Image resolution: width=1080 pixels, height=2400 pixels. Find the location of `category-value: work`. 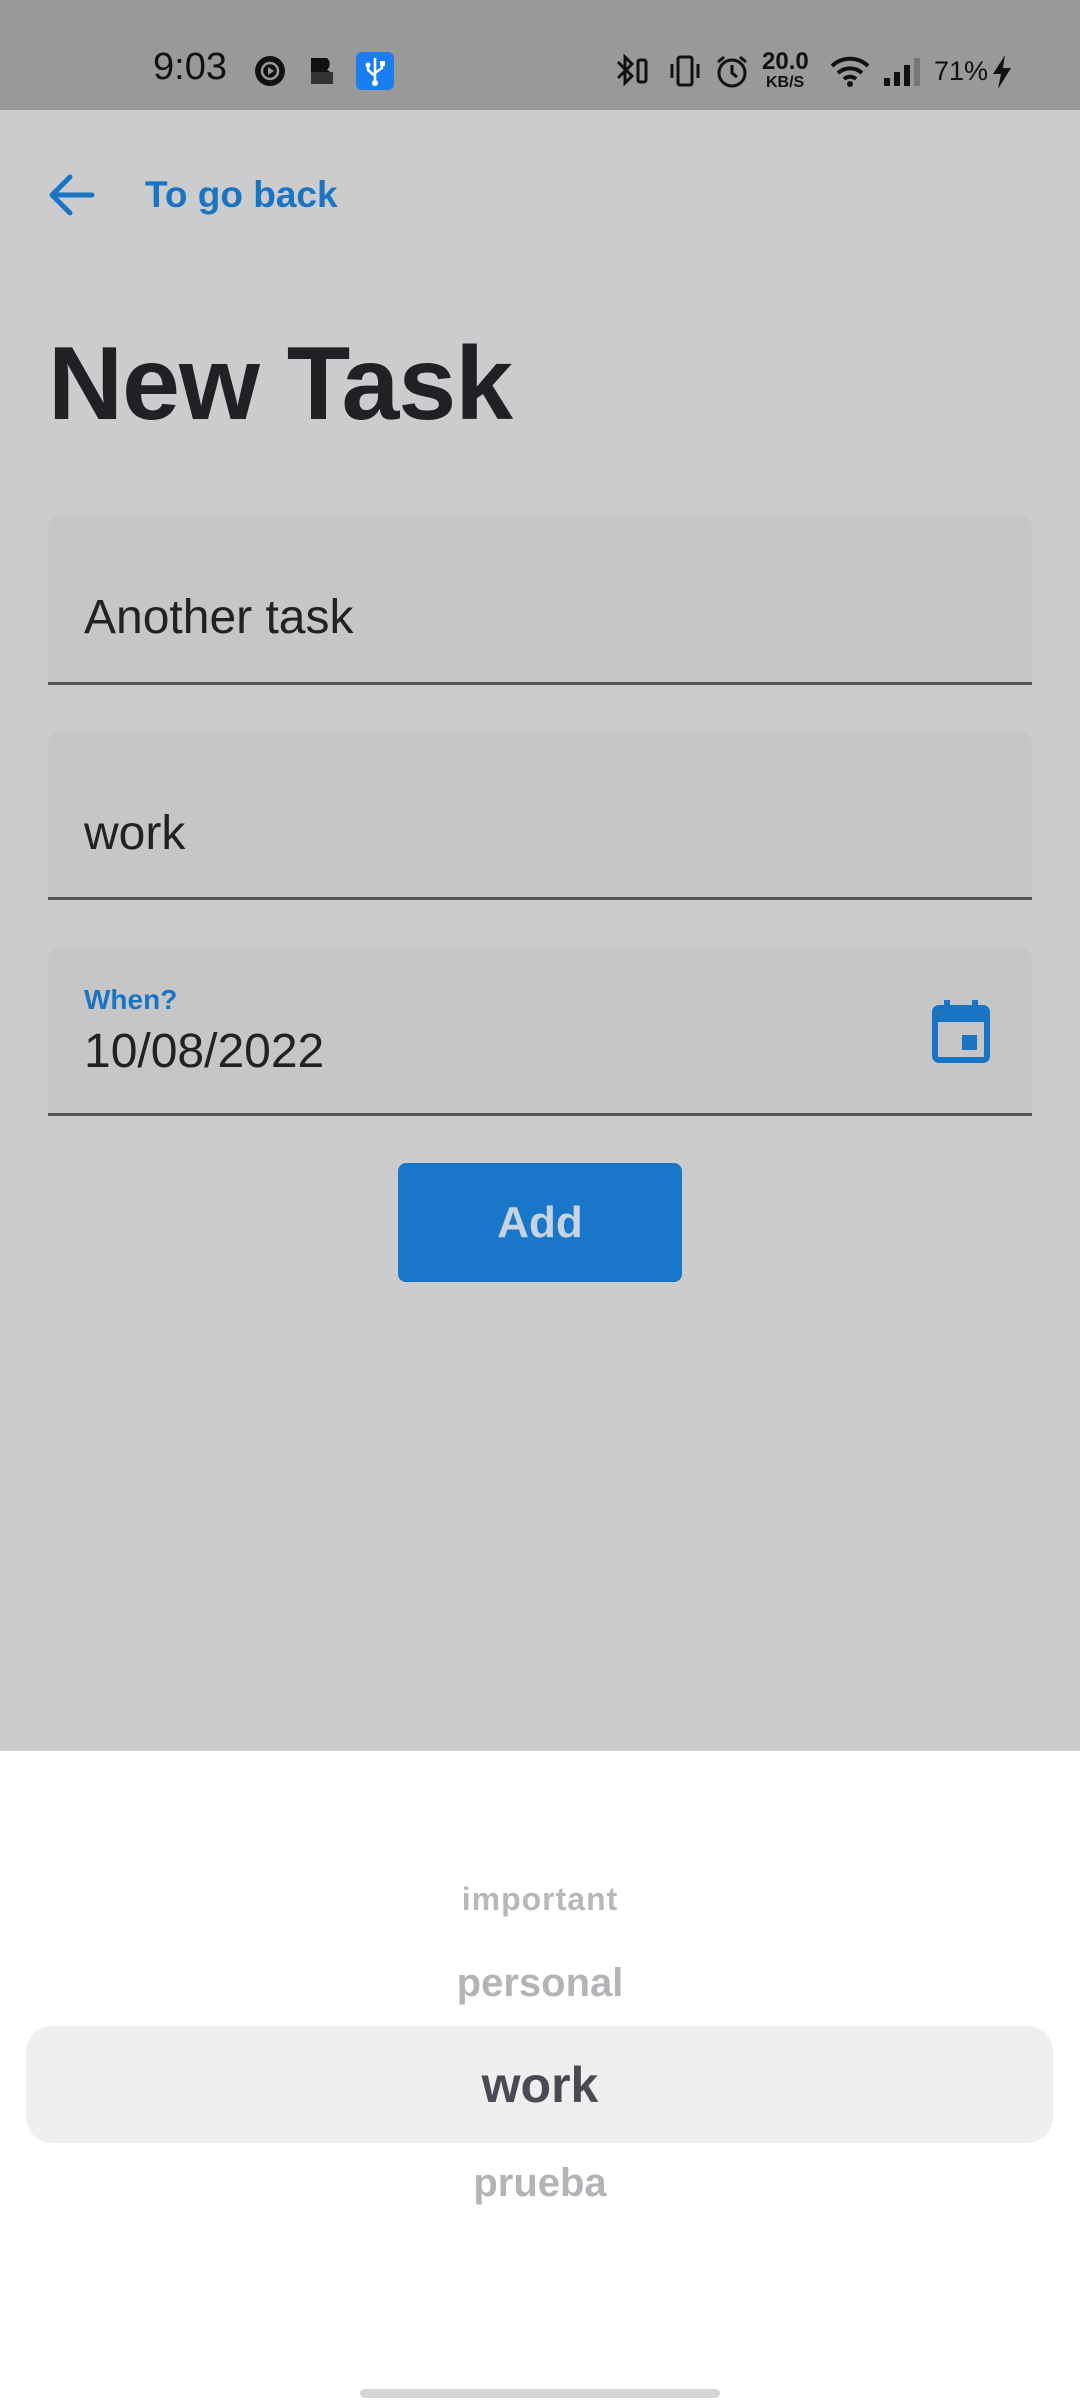

category-value: work is located at coordinates (134, 833).